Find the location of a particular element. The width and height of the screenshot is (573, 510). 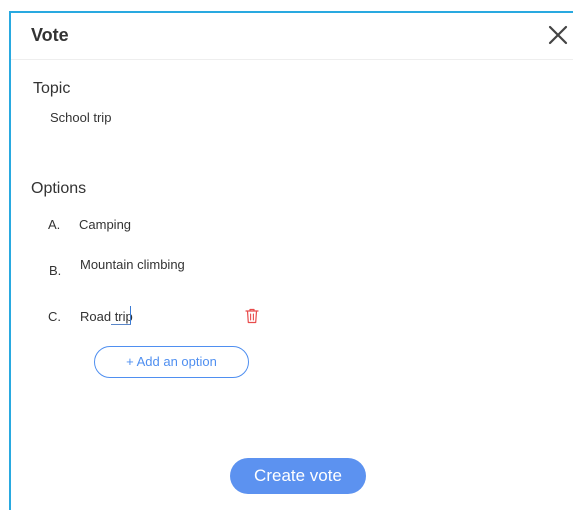

option-b-input: Mountain climbing is located at coordinates (132, 264).